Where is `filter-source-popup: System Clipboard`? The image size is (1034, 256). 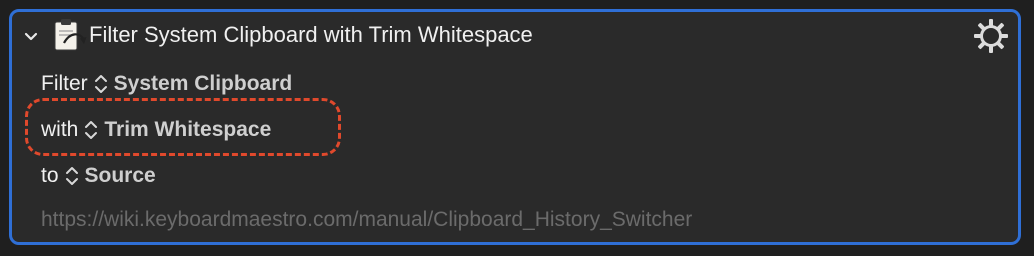 filter-source-popup: System Clipboard is located at coordinates (193, 84).